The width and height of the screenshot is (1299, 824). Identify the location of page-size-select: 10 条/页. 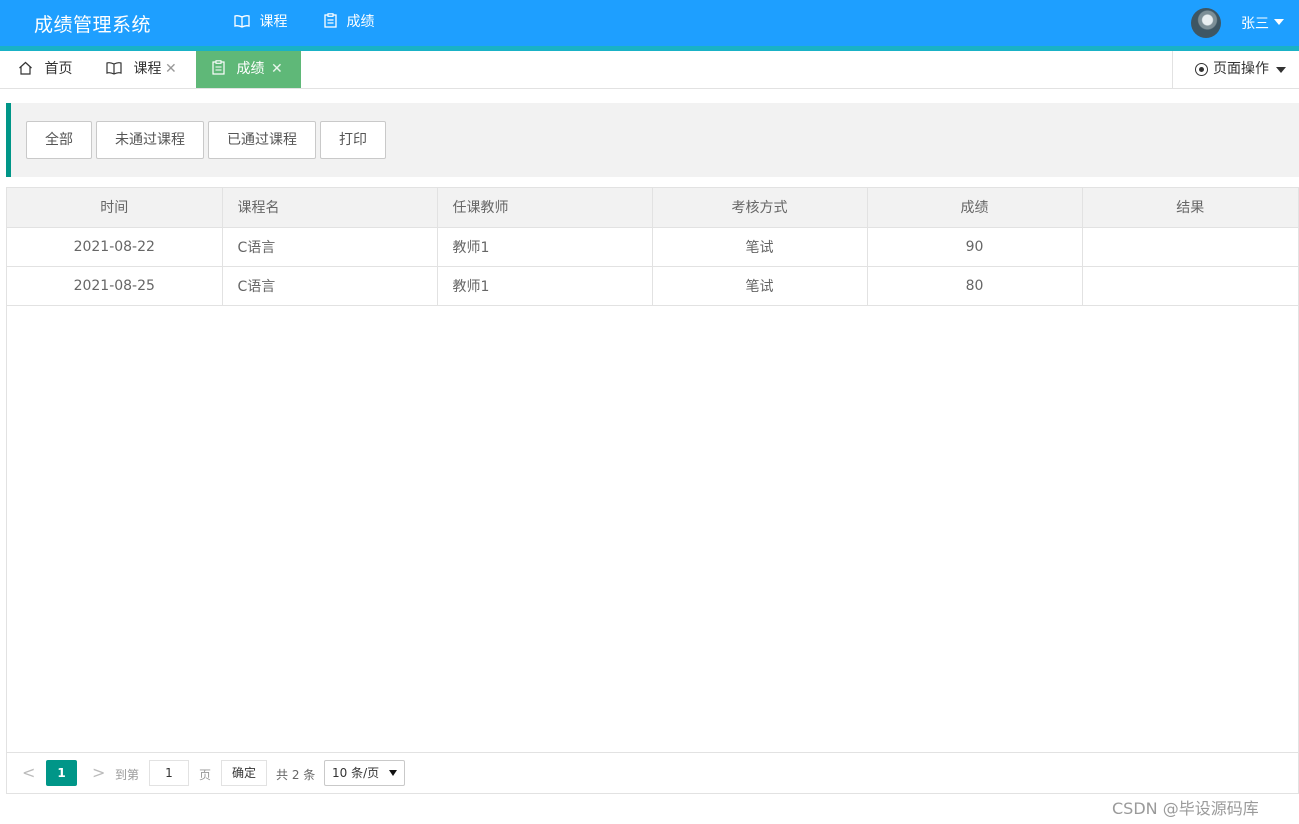
(364, 773).